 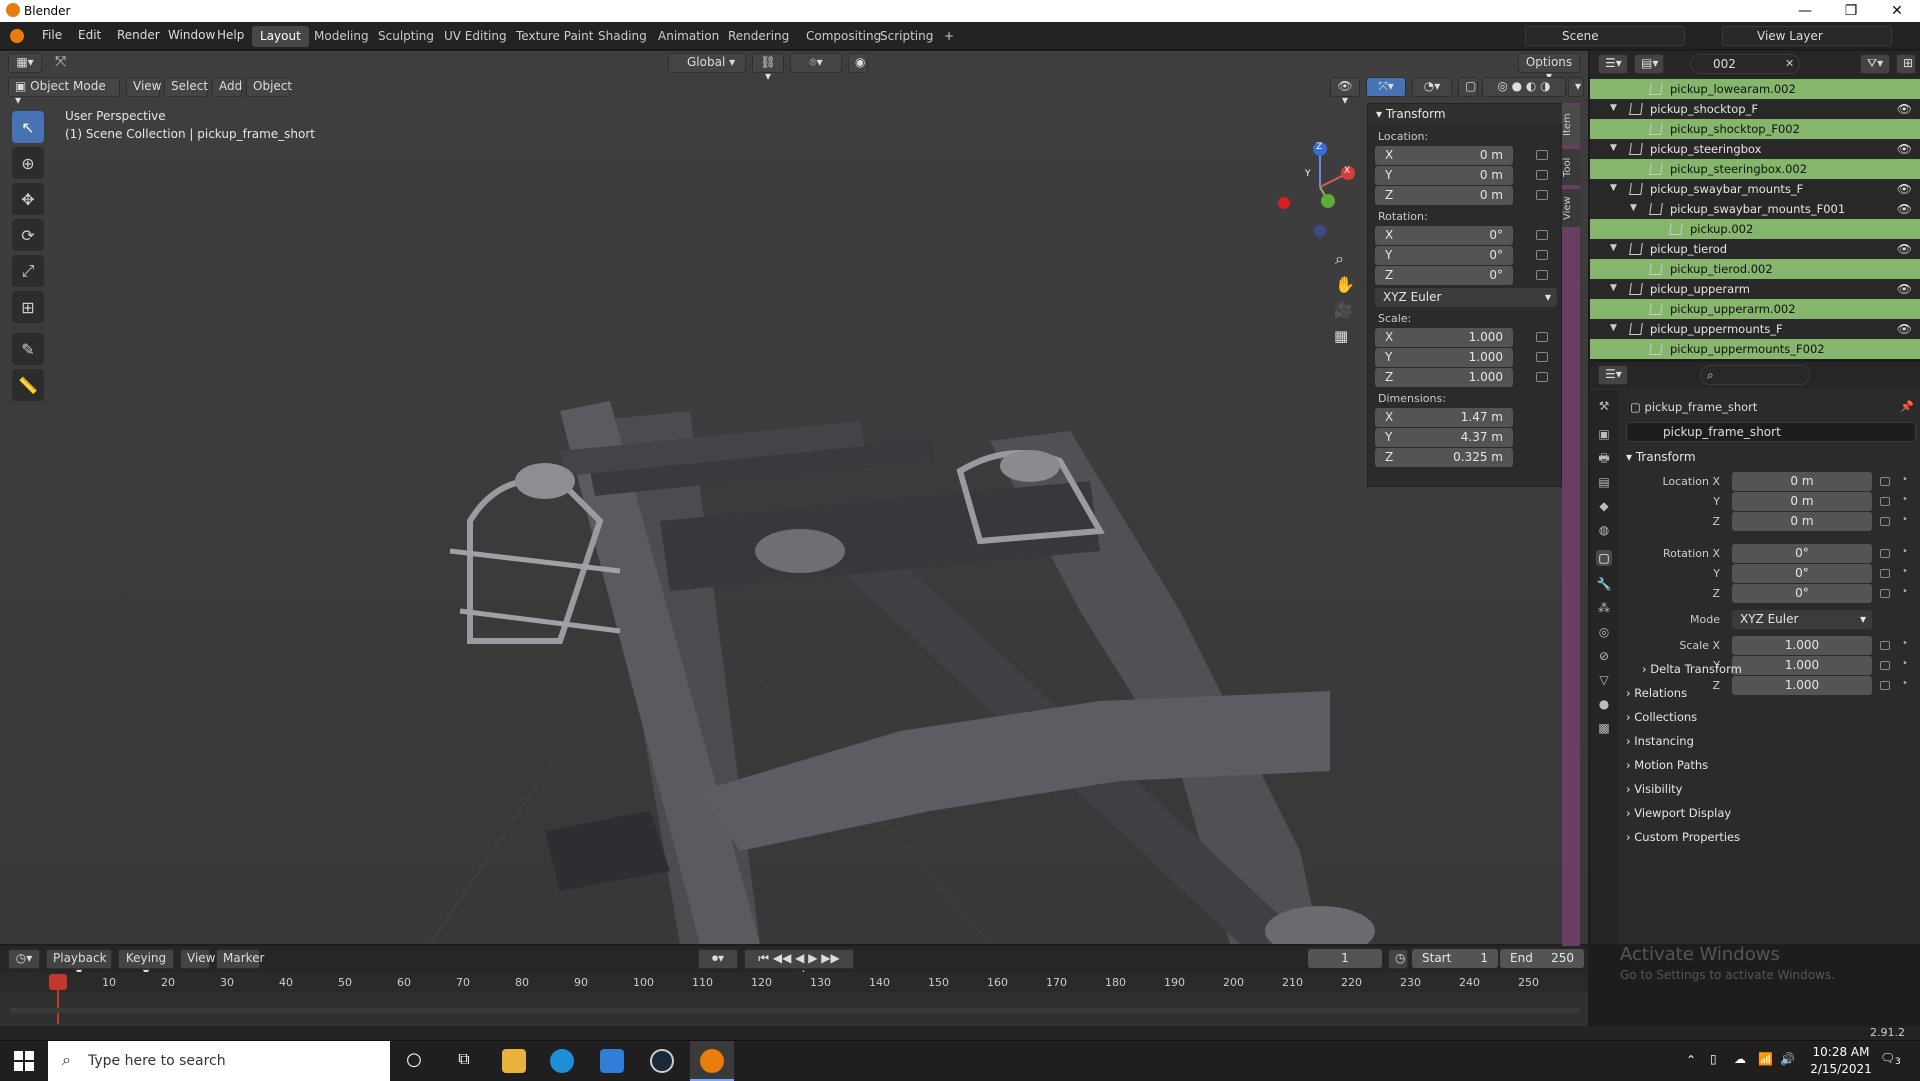 I want to click on outliner-row: ▼ pickup_uppermounts_F 👁, so click(x=1755, y=329).